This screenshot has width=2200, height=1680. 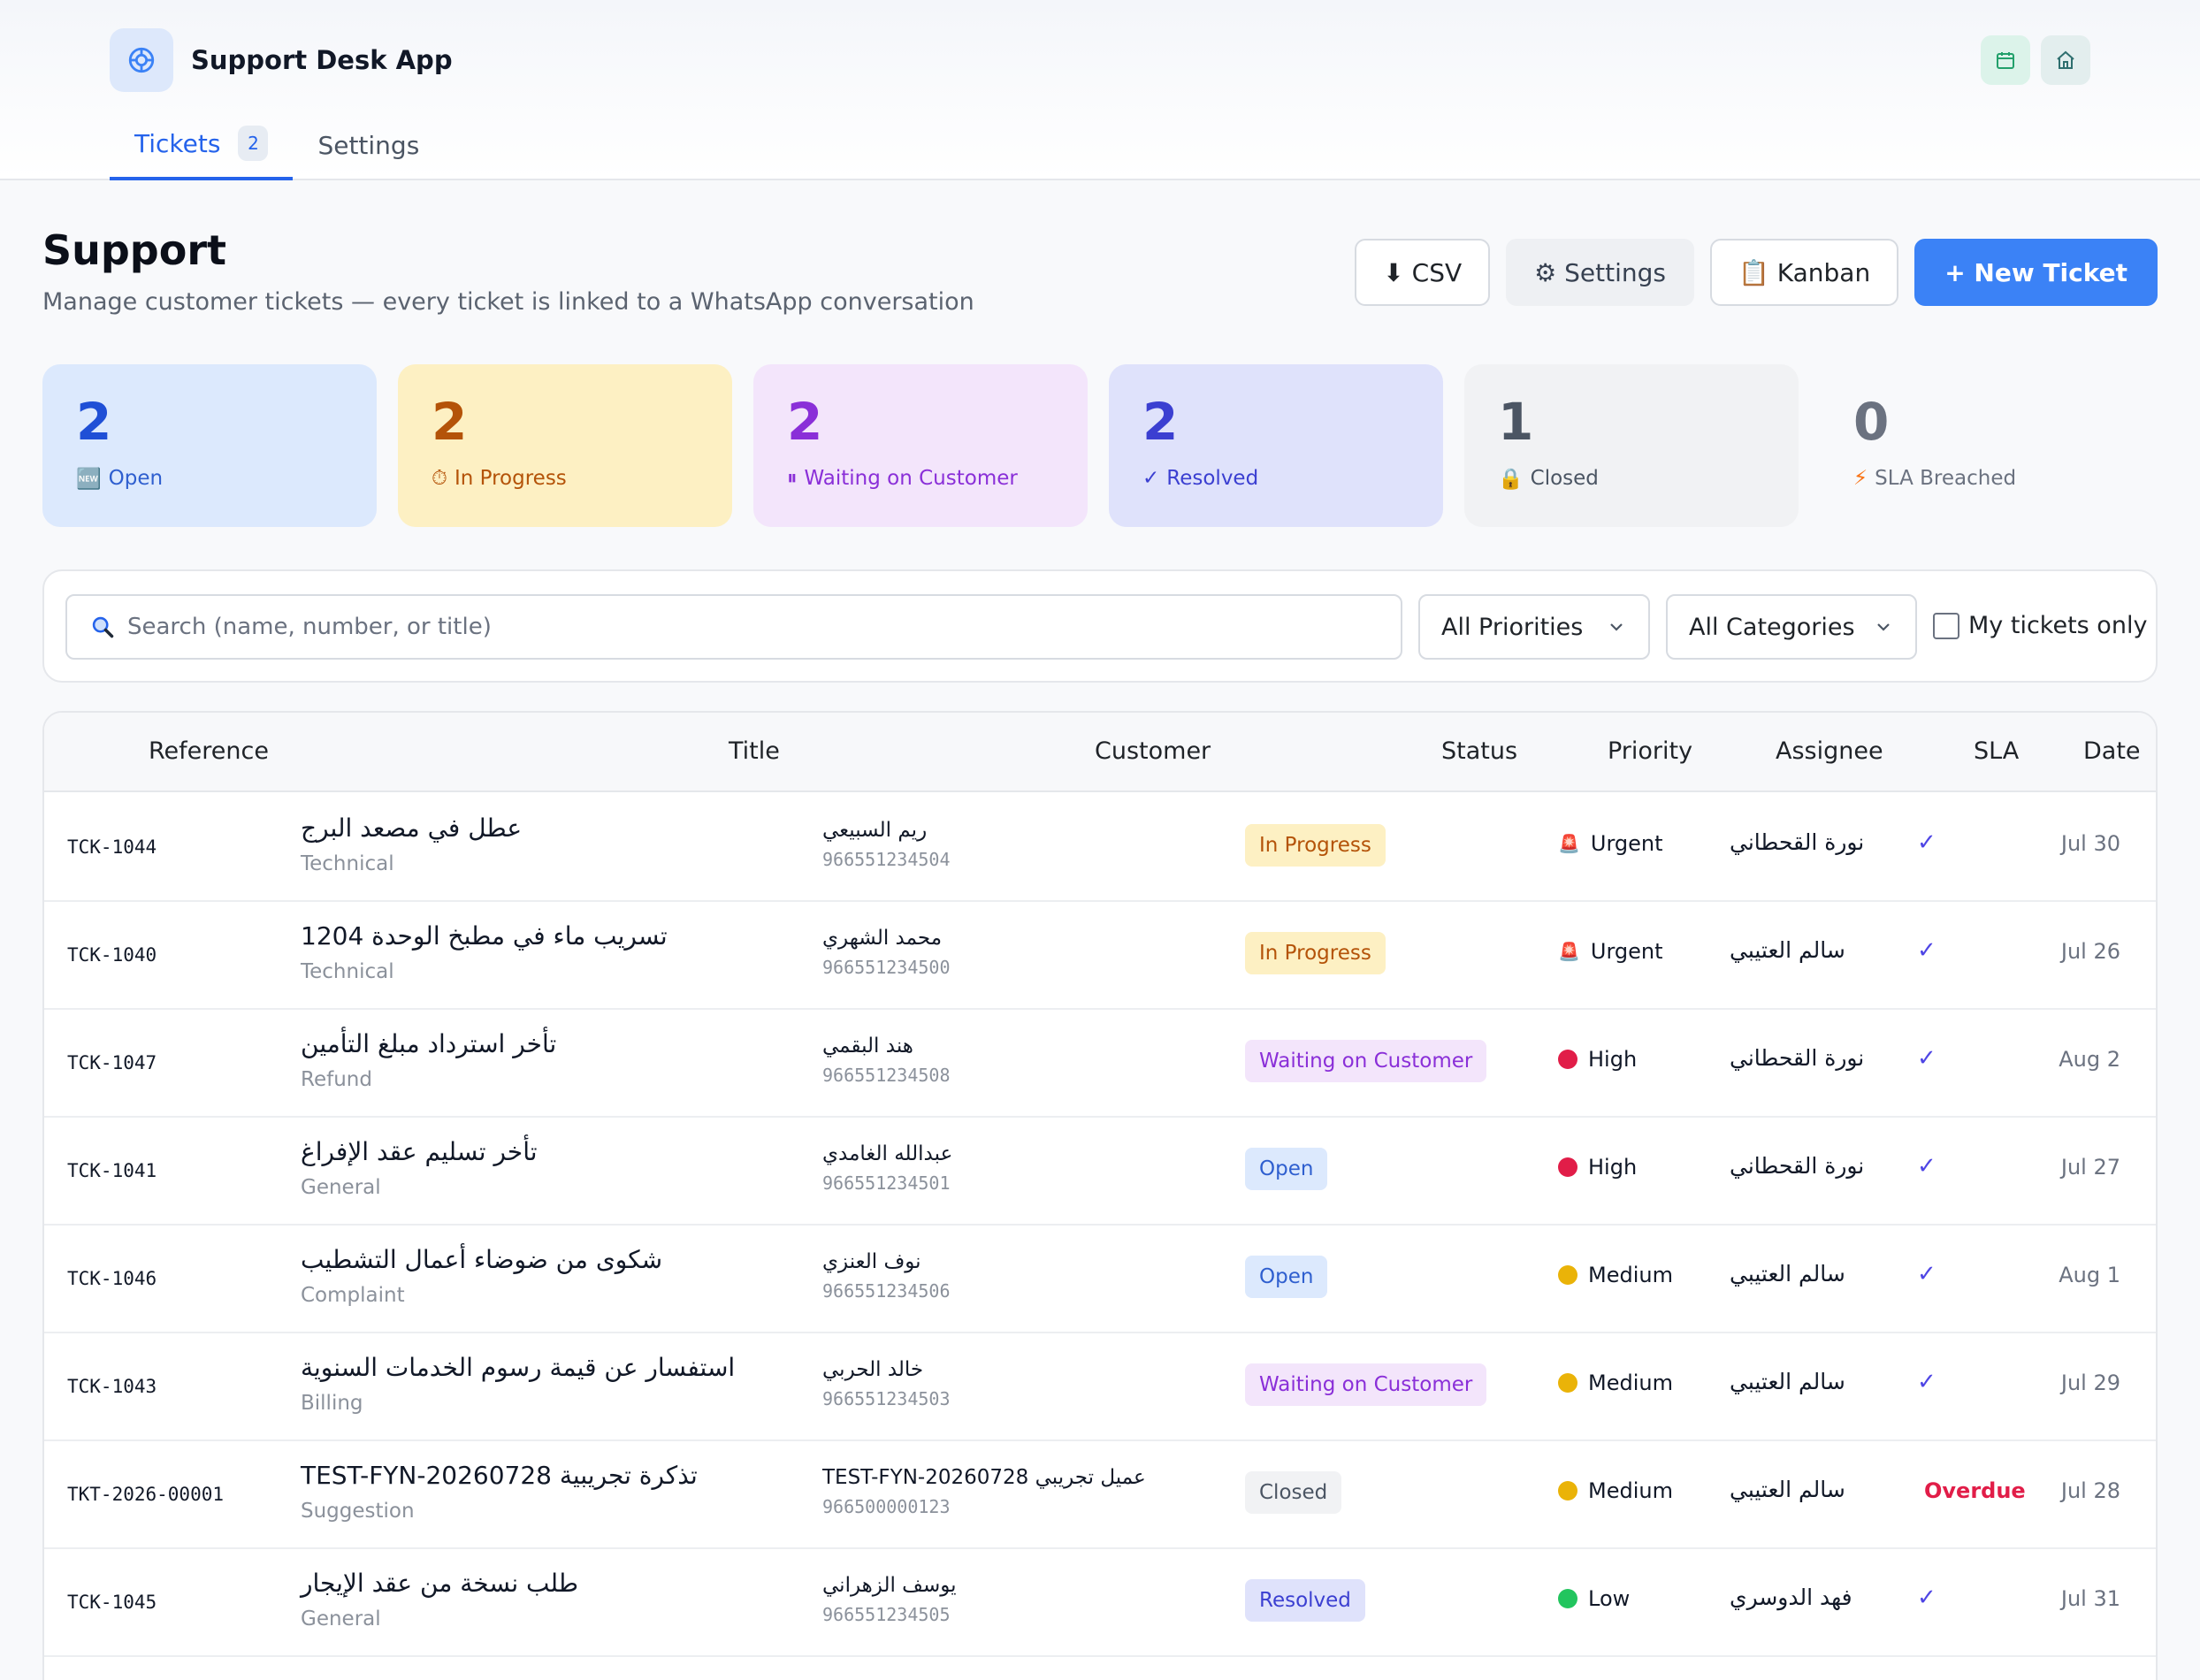 What do you see at coordinates (353, 1295) in the screenshot?
I see `ticket-category: Complaint` at bounding box center [353, 1295].